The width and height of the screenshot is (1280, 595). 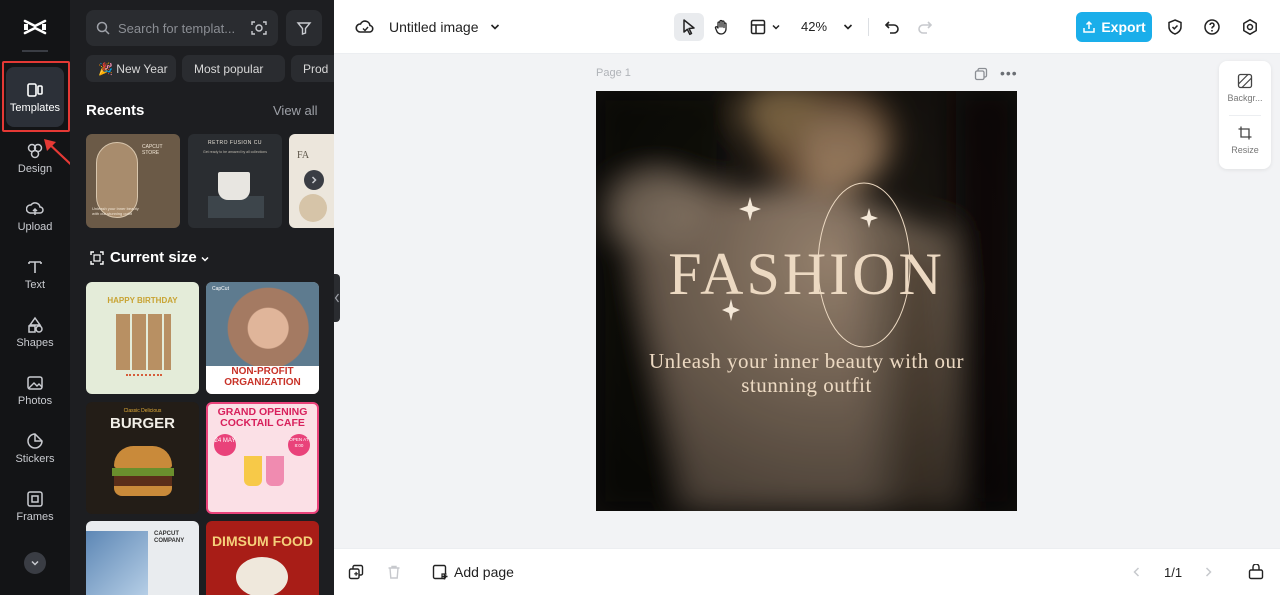 I want to click on rail-item-label: Shapes, so click(x=35, y=342).